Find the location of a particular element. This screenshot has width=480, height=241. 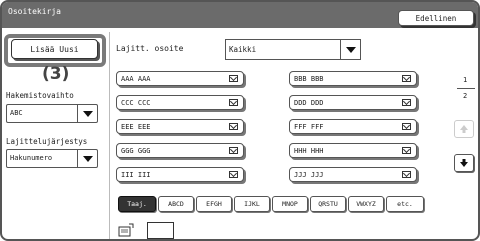

tab-qrstu: QRSTU is located at coordinates (328, 204).